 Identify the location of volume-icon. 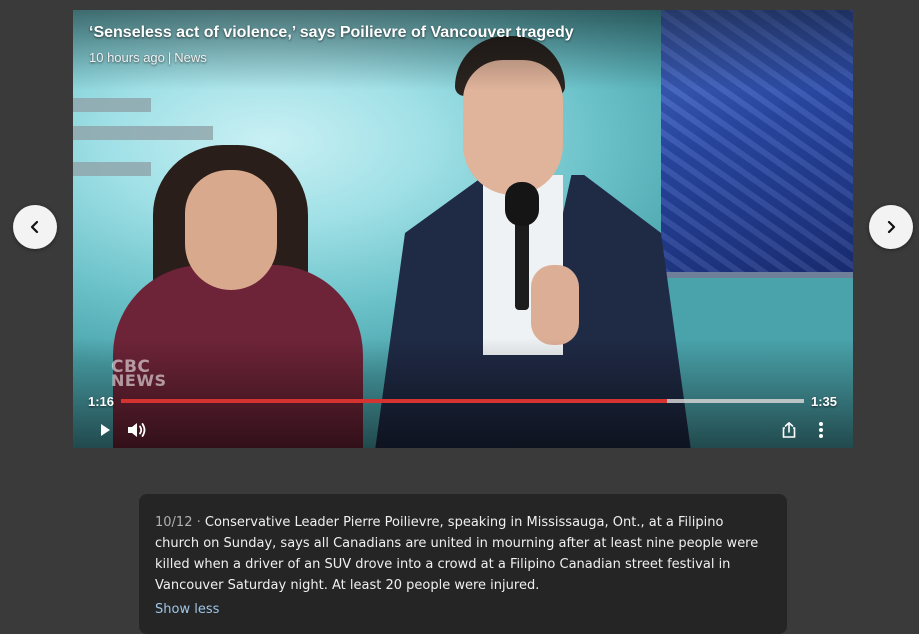
(137, 430).